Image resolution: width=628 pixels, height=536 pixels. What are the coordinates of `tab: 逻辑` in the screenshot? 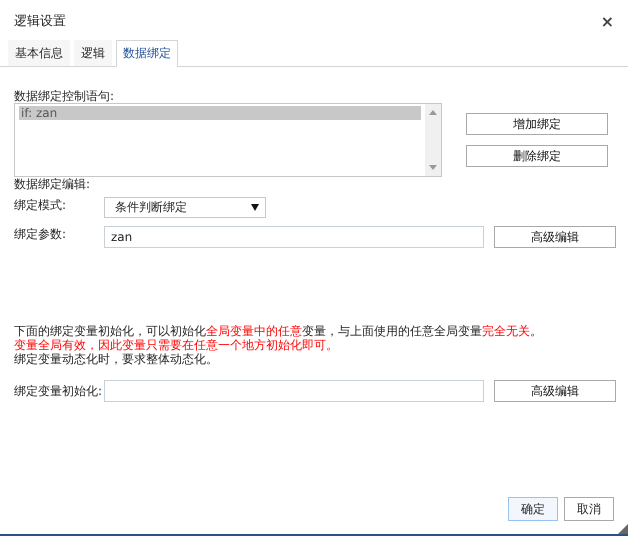 It's located at (93, 53).